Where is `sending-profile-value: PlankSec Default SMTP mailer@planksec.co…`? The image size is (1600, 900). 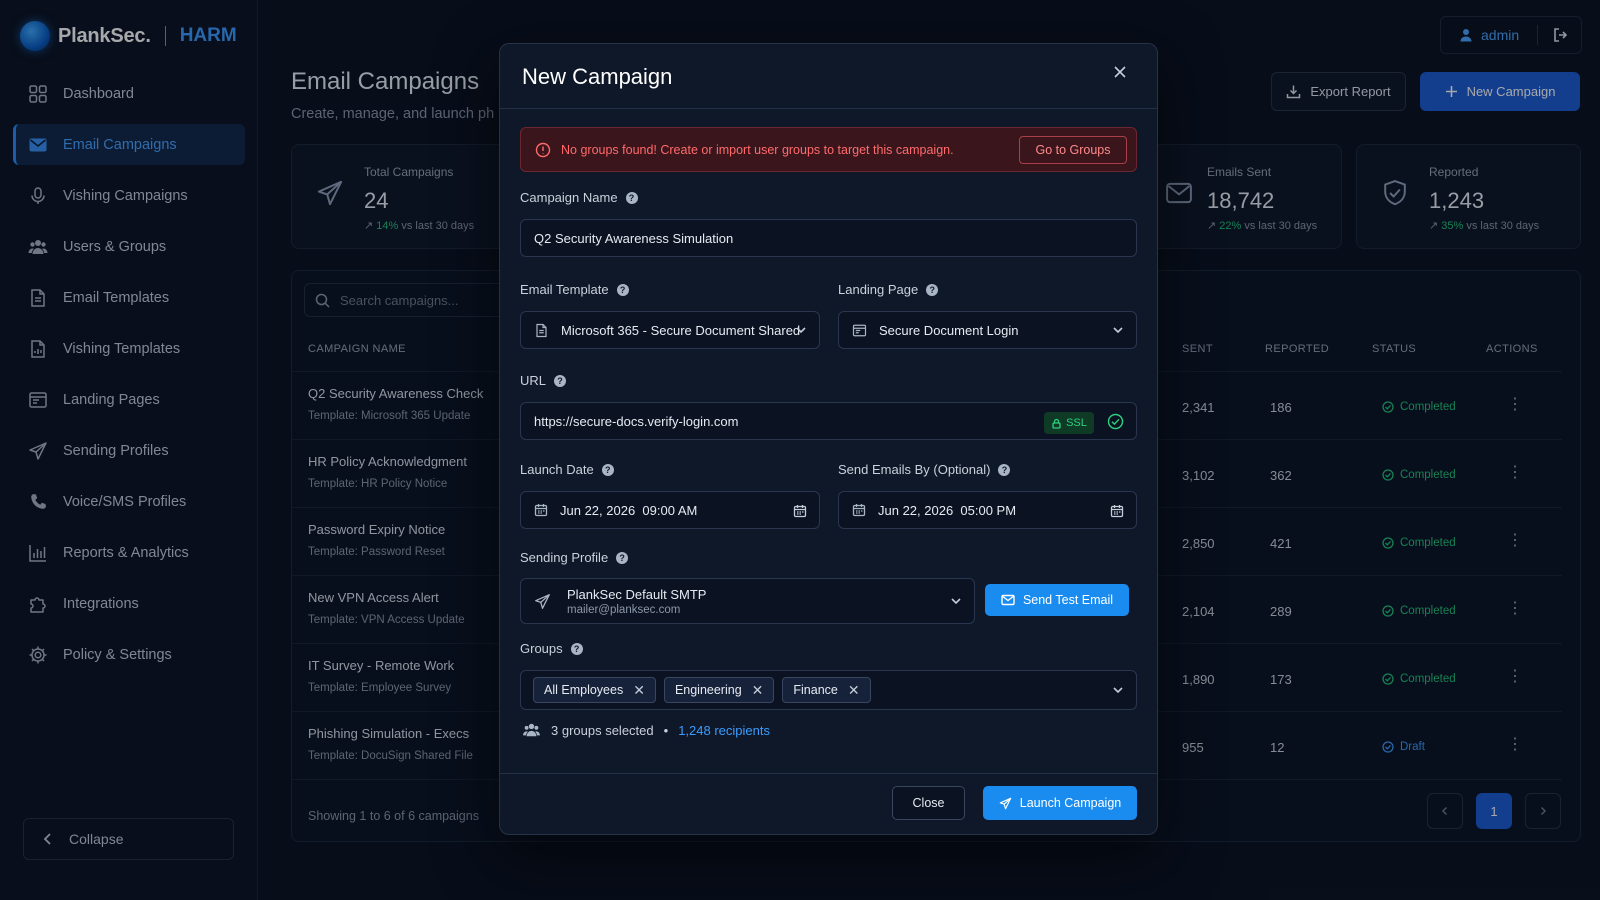
sending-profile-value: PlankSec Default SMTP mailer@planksec.co… is located at coordinates (636, 601).